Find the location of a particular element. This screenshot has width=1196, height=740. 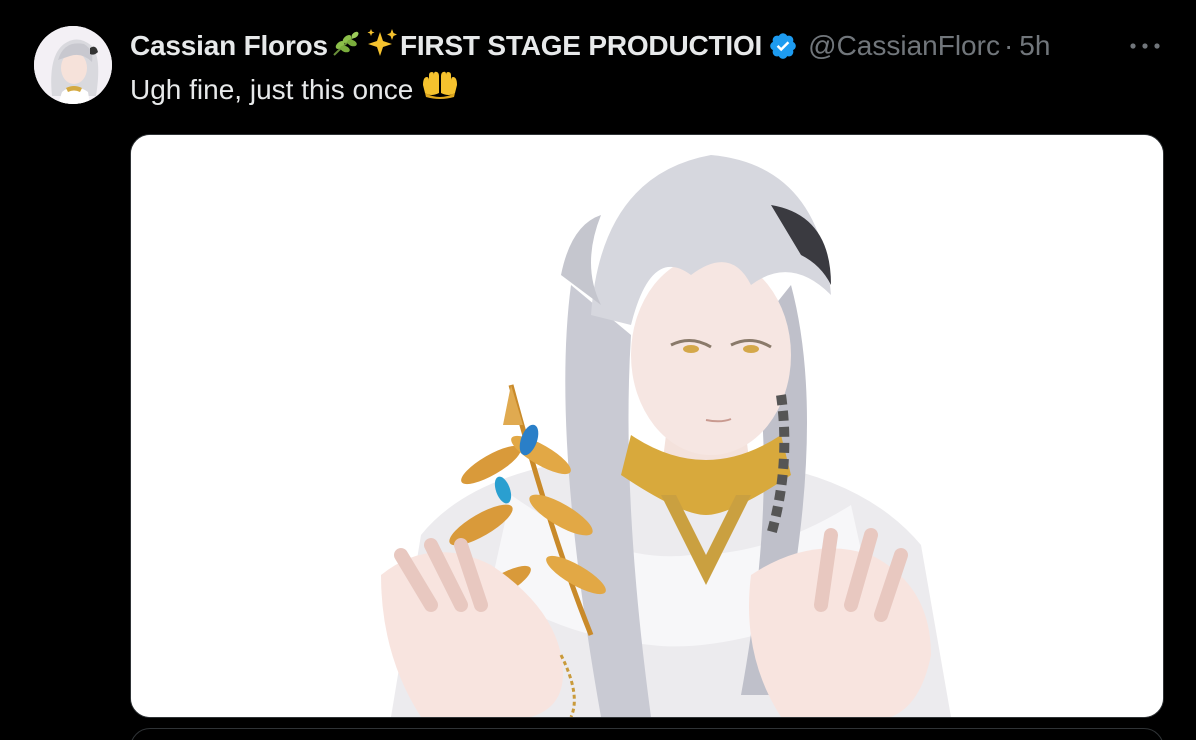

verified-badge-icon is located at coordinates (783, 46).